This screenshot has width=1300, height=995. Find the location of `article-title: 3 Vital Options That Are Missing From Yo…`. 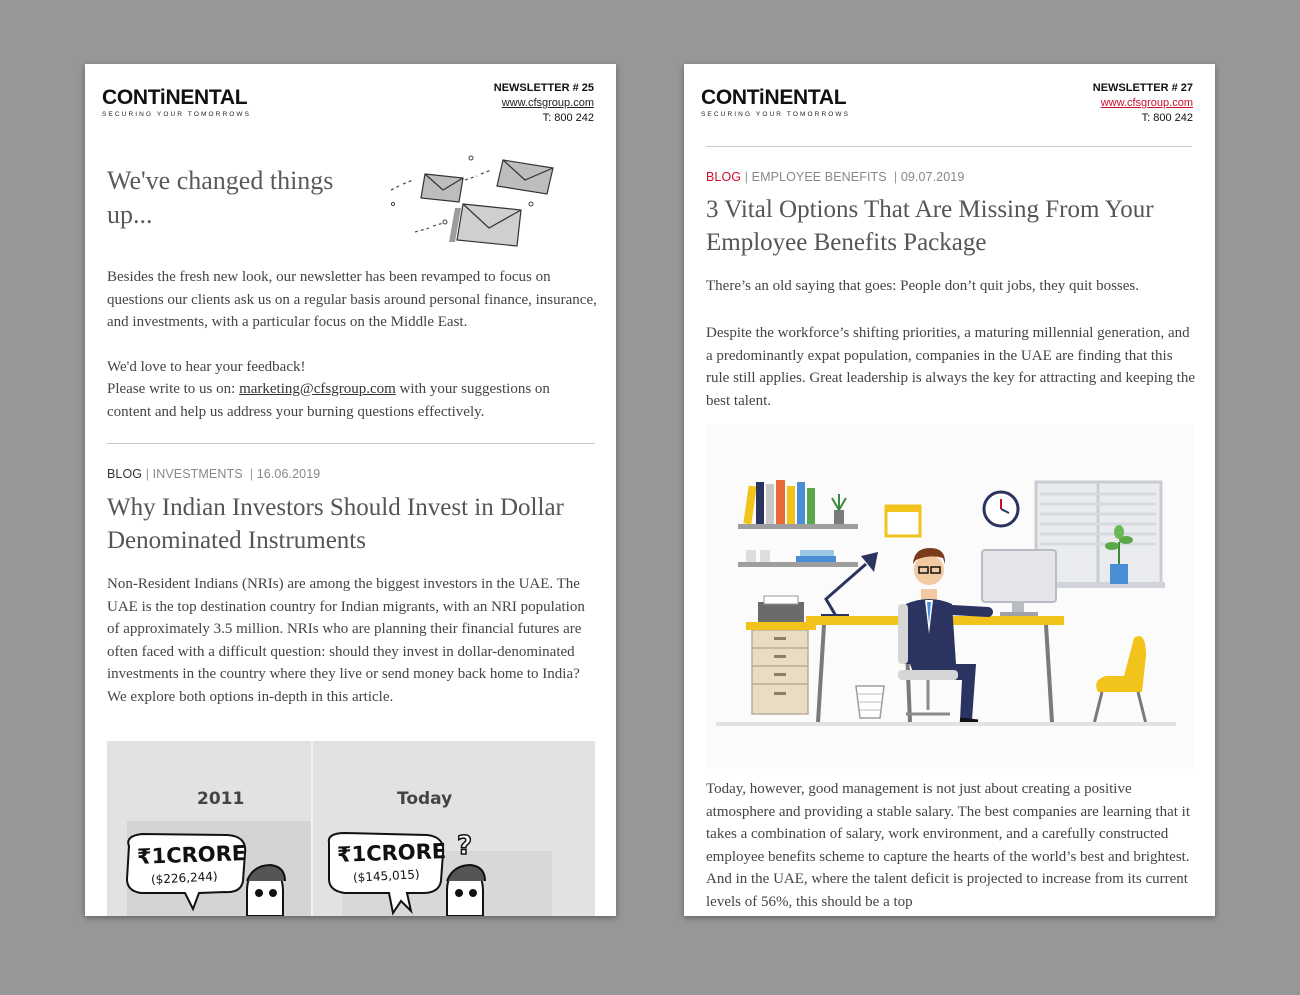

article-title: 3 Vital Options That Are Missing From Yo… is located at coordinates (946, 226).